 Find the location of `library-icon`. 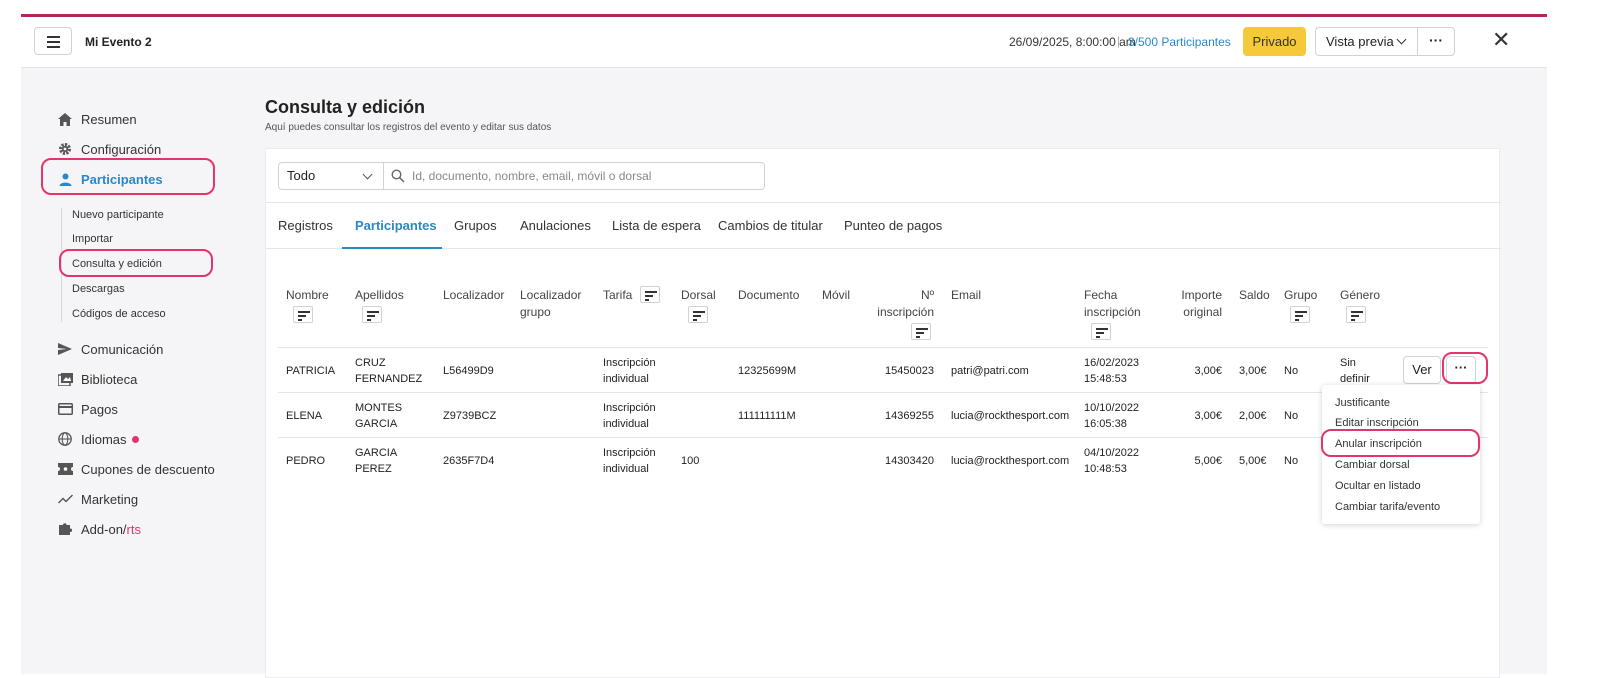

library-icon is located at coordinates (65, 379).